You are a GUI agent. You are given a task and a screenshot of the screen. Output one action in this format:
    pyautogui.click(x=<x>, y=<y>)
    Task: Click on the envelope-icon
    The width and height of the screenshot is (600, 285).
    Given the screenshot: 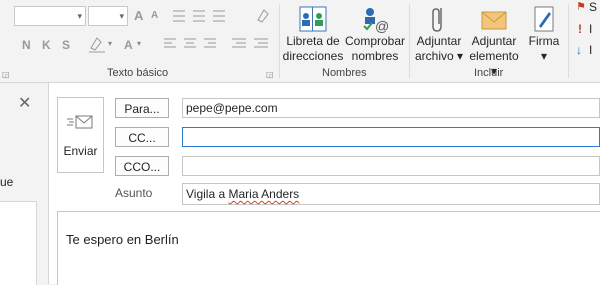 What is the action you would take?
    pyautogui.click(x=494, y=20)
    